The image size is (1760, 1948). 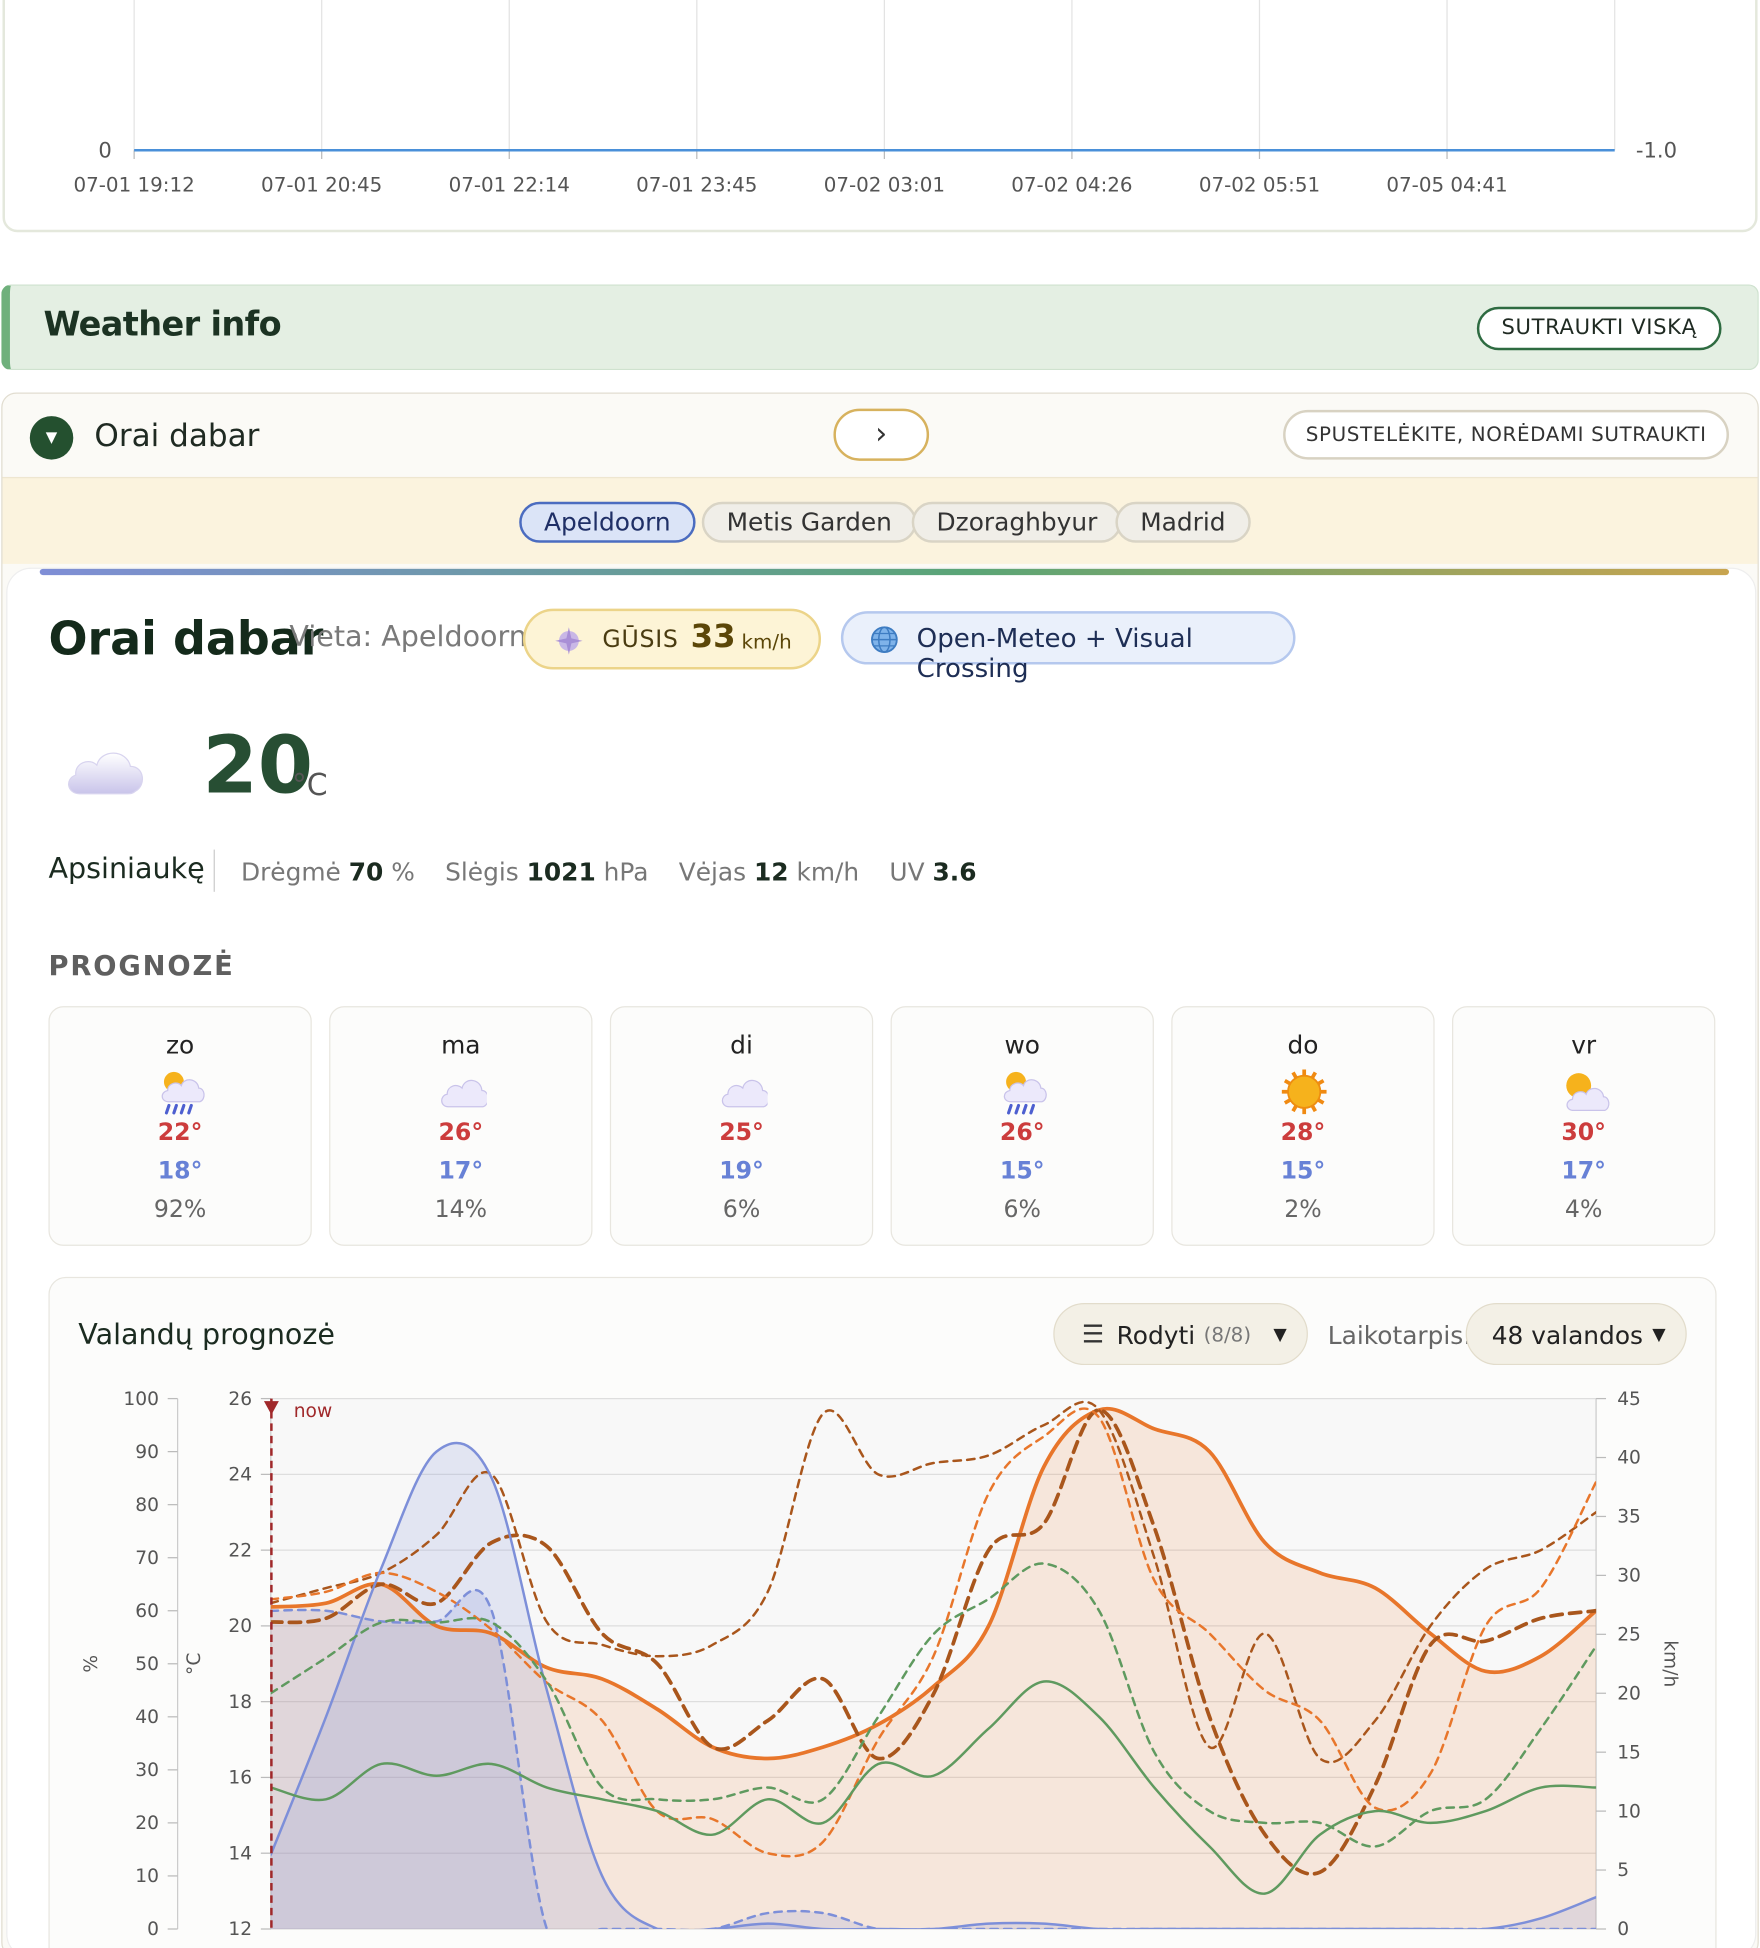 What do you see at coordinates (1303, 1210) in the screenshot?
I see `forecast-precip: 2%` at bounding box center [1303, 1210].